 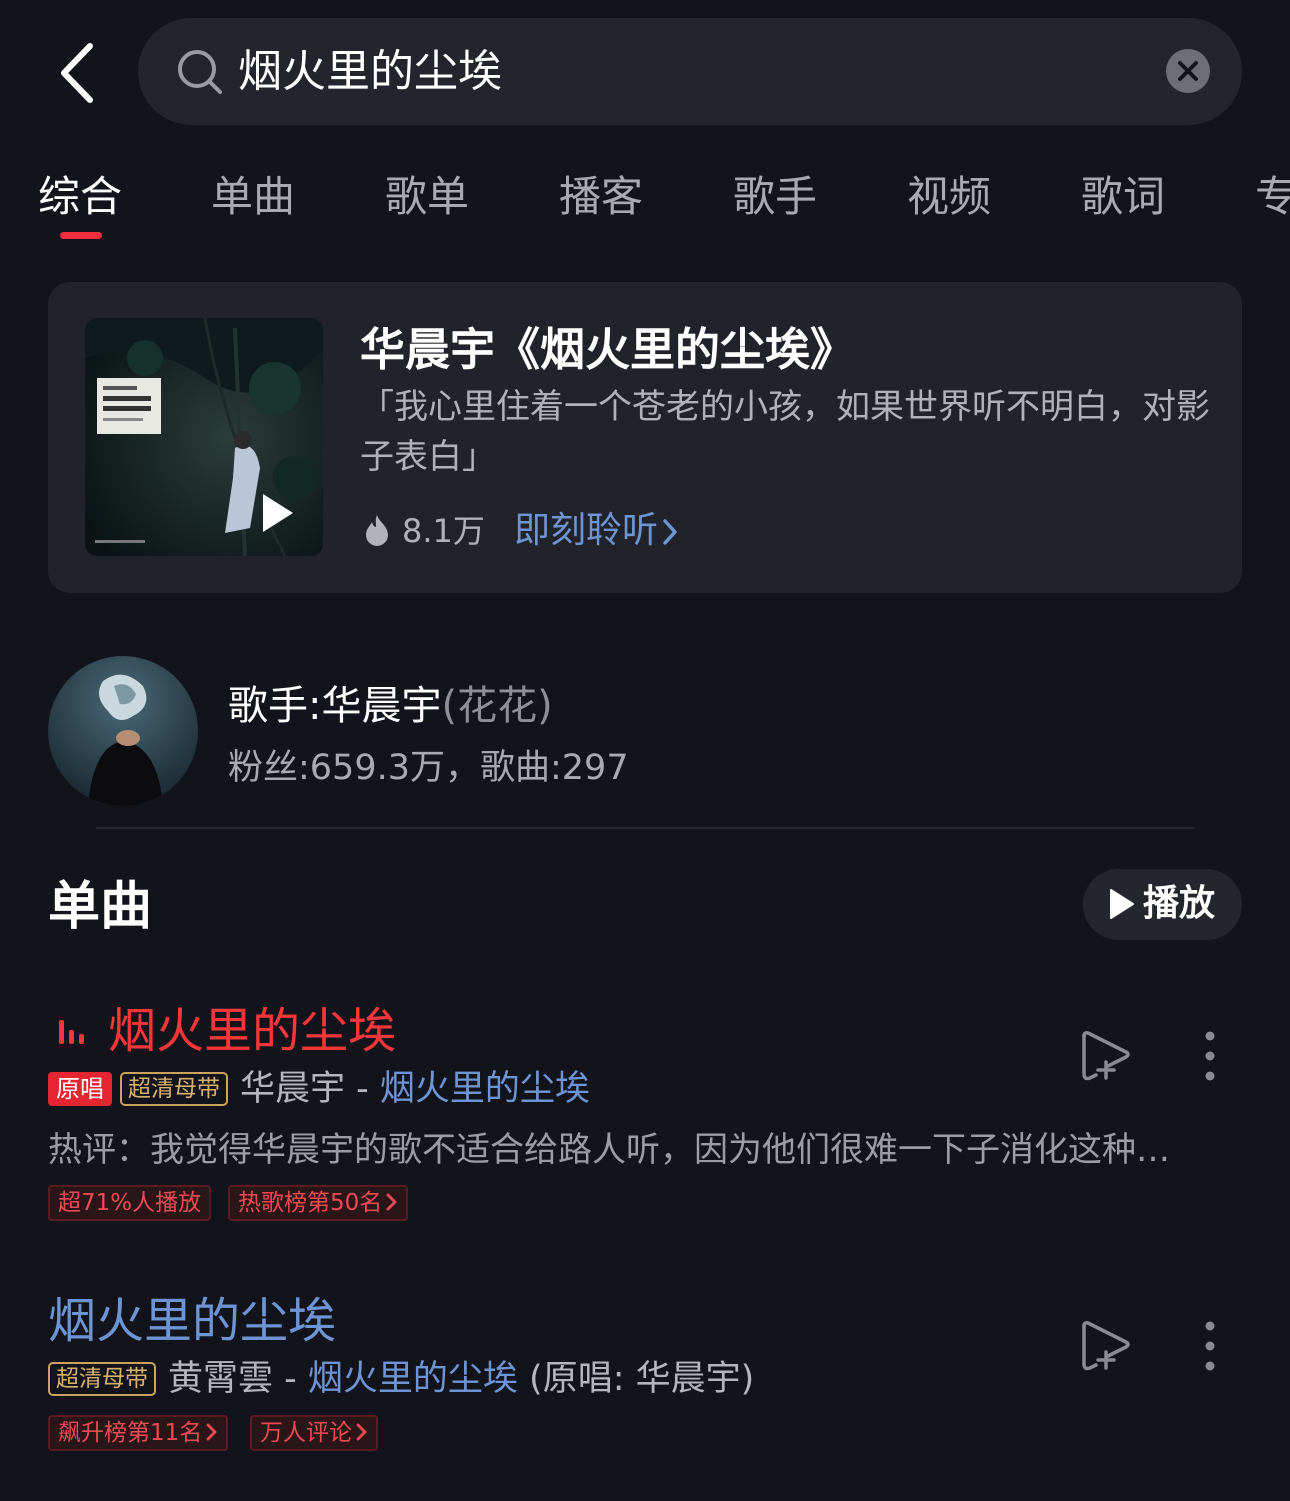 I want to click on song-meta: 华晨宇 - 烟火里的尘埃, so click(x=415, y=1089).